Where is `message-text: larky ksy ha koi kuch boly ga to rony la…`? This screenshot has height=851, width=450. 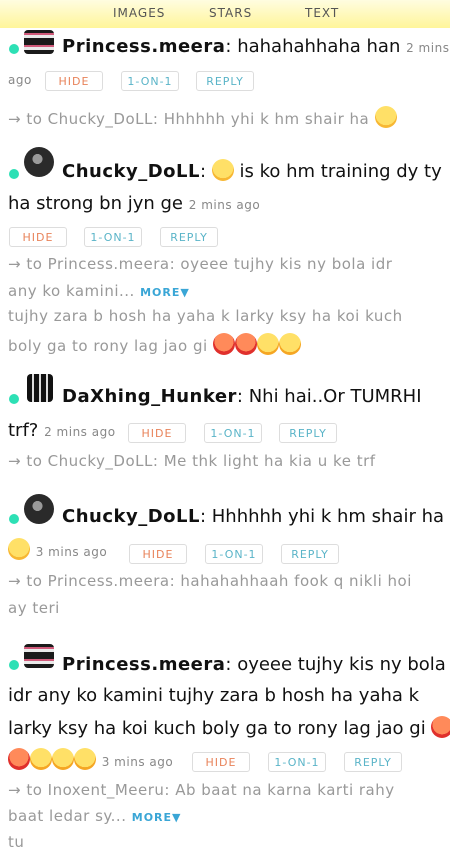 message-text: larky ksy ha koi kuch boly ga to rony la… is located at coordinates (217, 728).